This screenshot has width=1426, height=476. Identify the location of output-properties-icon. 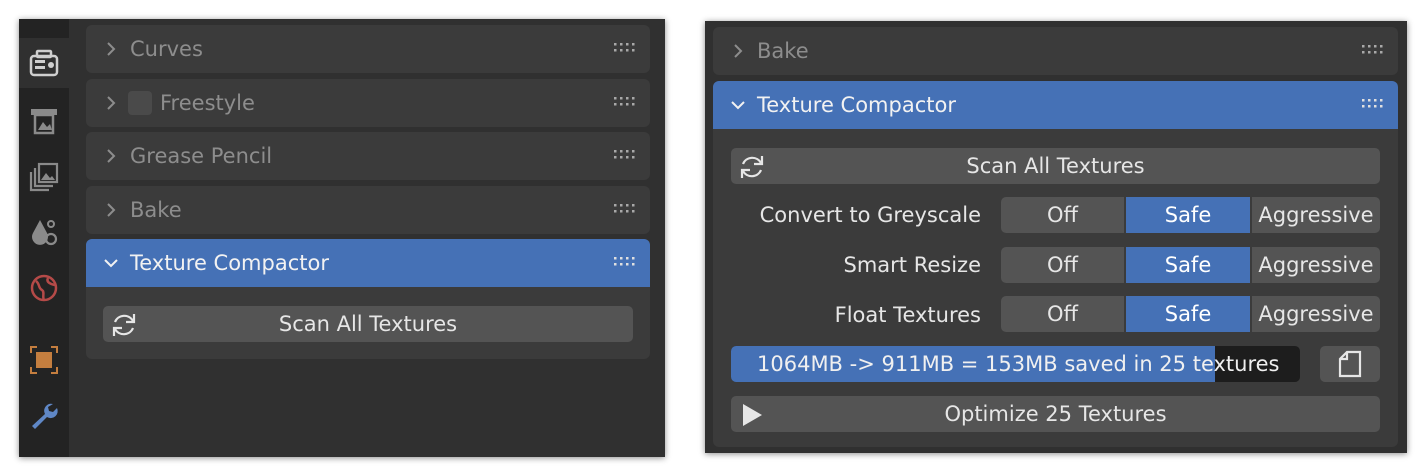
(44, 122).